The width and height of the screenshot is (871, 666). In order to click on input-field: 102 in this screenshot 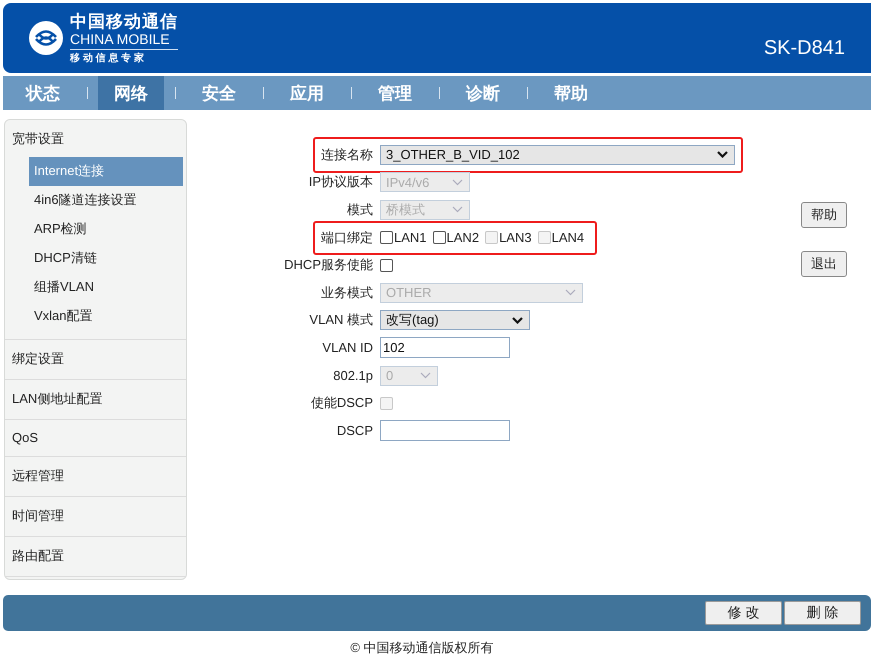, I will do `click(445, 347)`.